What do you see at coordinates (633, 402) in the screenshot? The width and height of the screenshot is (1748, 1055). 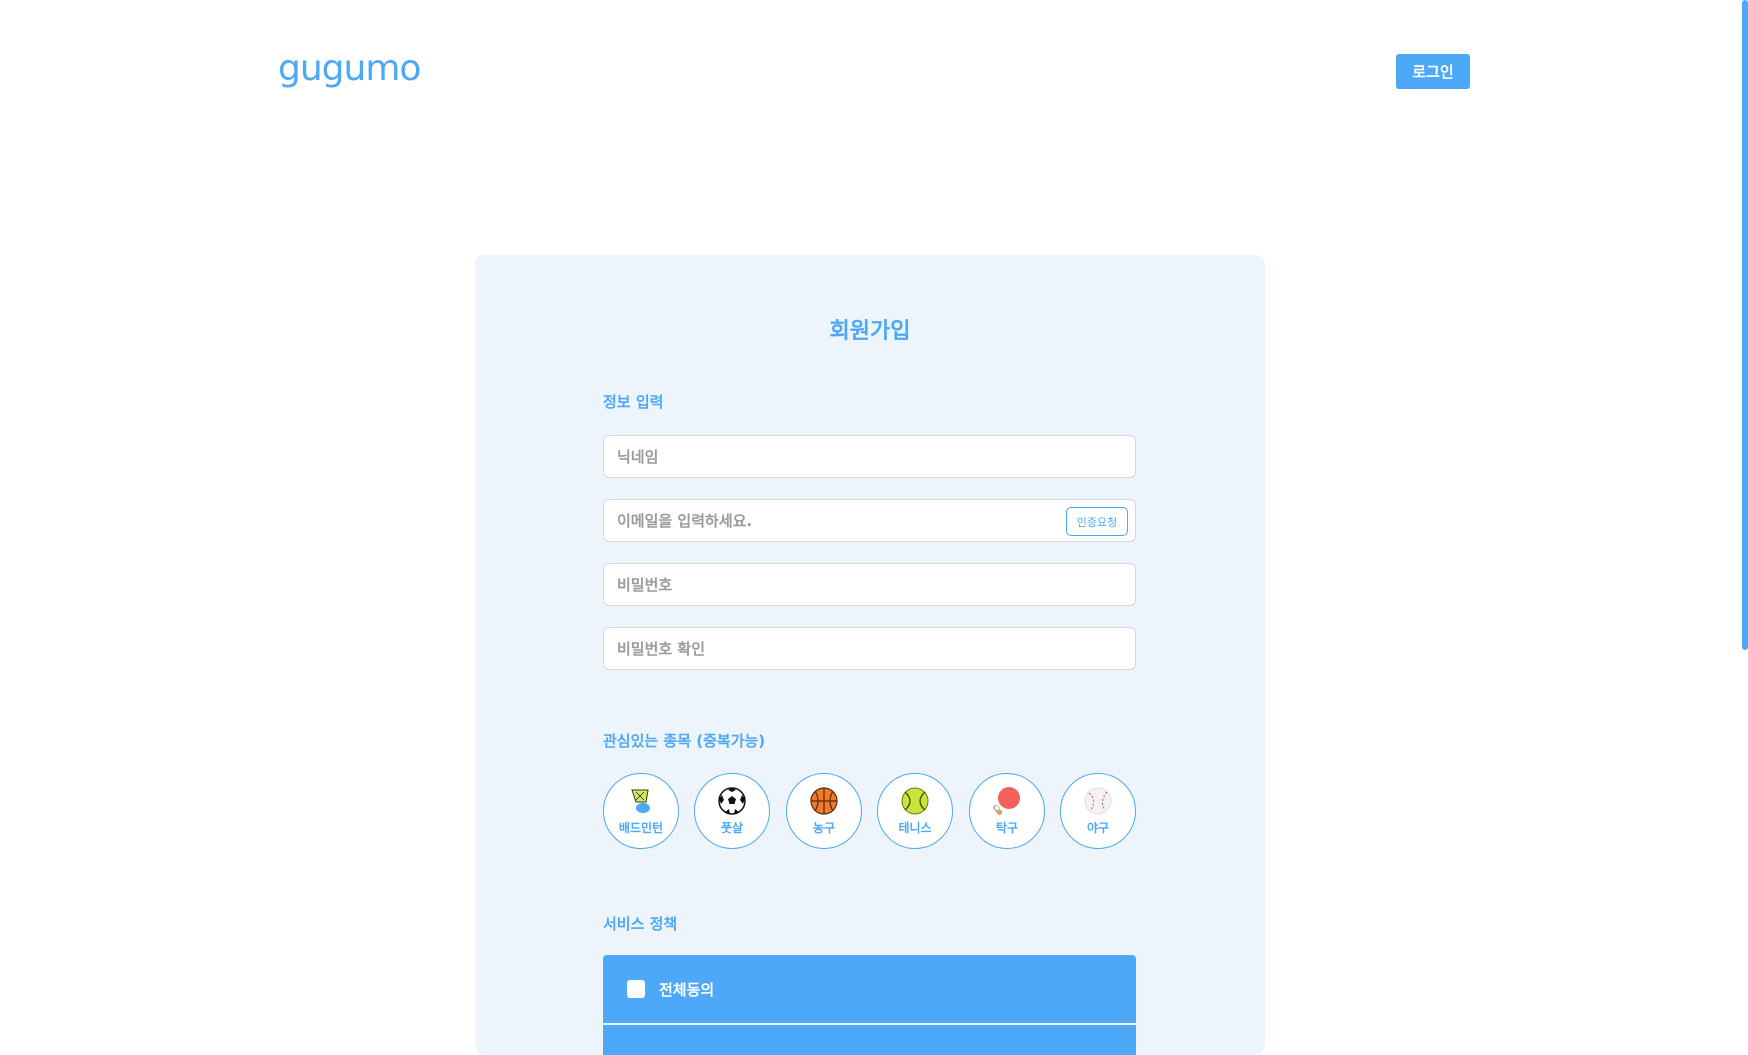 I see `info-section-label: 정보 입력` at bounding box center [633, 402].